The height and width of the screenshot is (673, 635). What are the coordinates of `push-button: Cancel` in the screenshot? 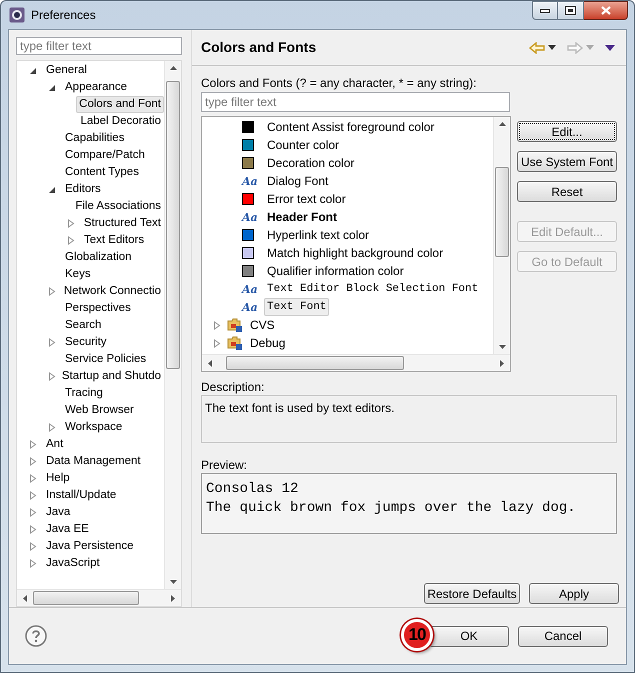 It's located at (563, 636).